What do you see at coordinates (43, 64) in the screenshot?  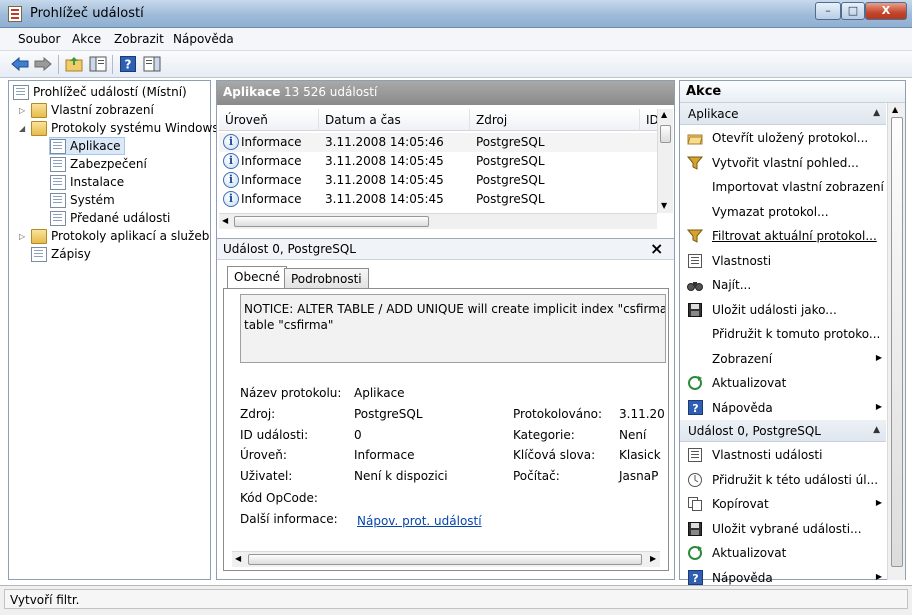 I see `forward-button` at bounding box center [43, 64].